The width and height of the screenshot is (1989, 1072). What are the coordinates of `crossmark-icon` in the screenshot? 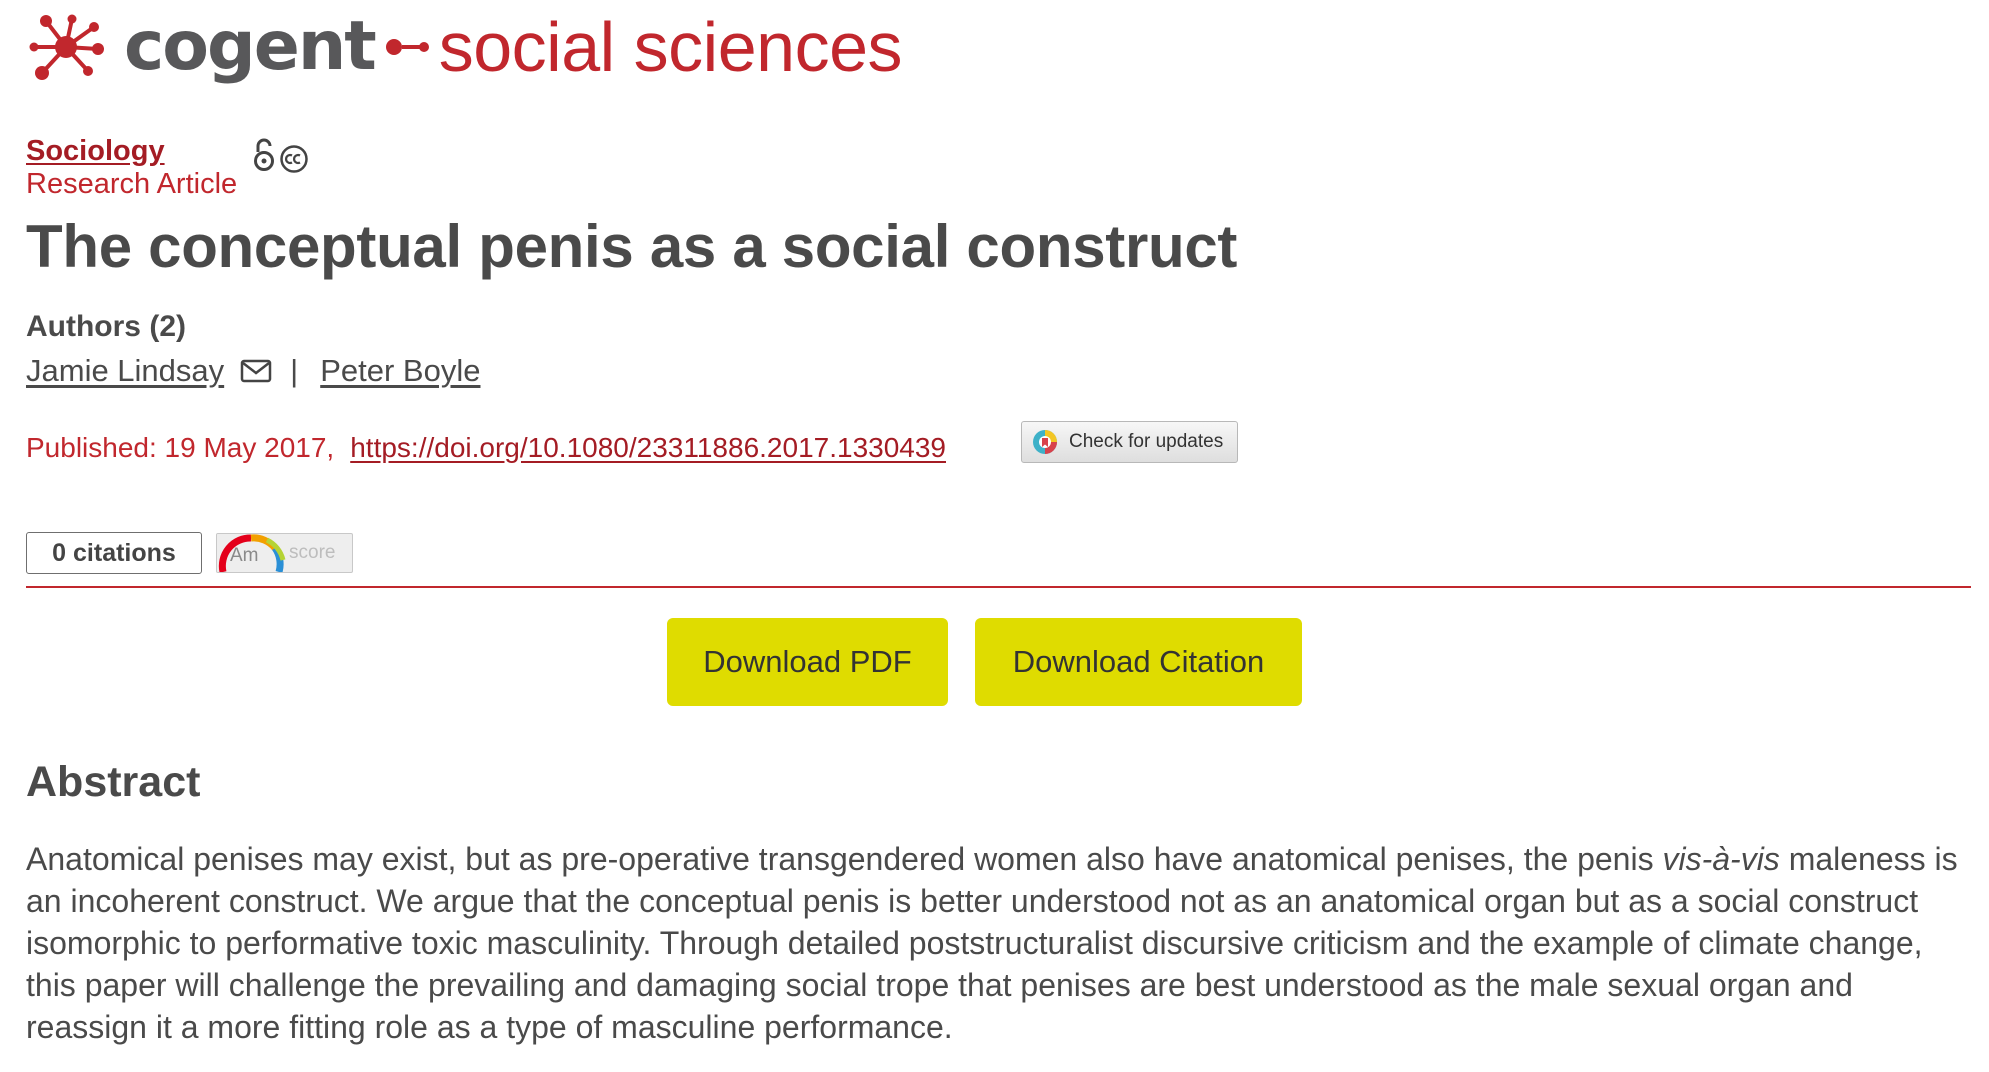 It's located at (1045, 442).